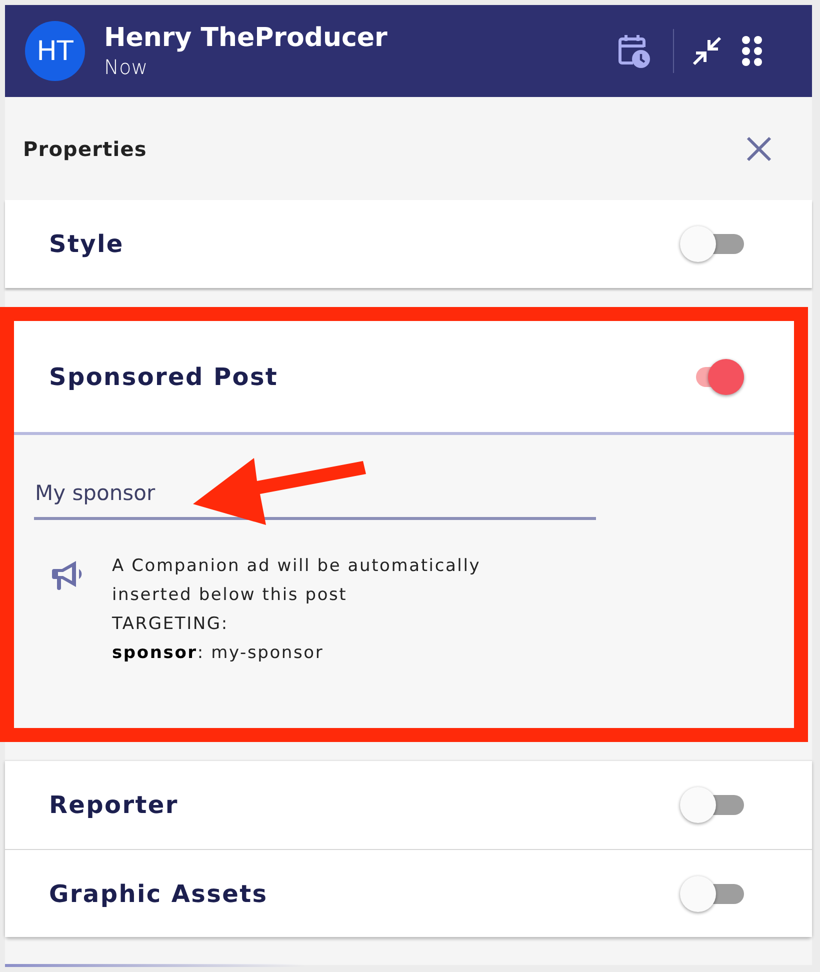 The image size is (820, 972). Describe the element at coordinates (113, 805) in the screenshot. I see `section-title: Reporter` at that location.